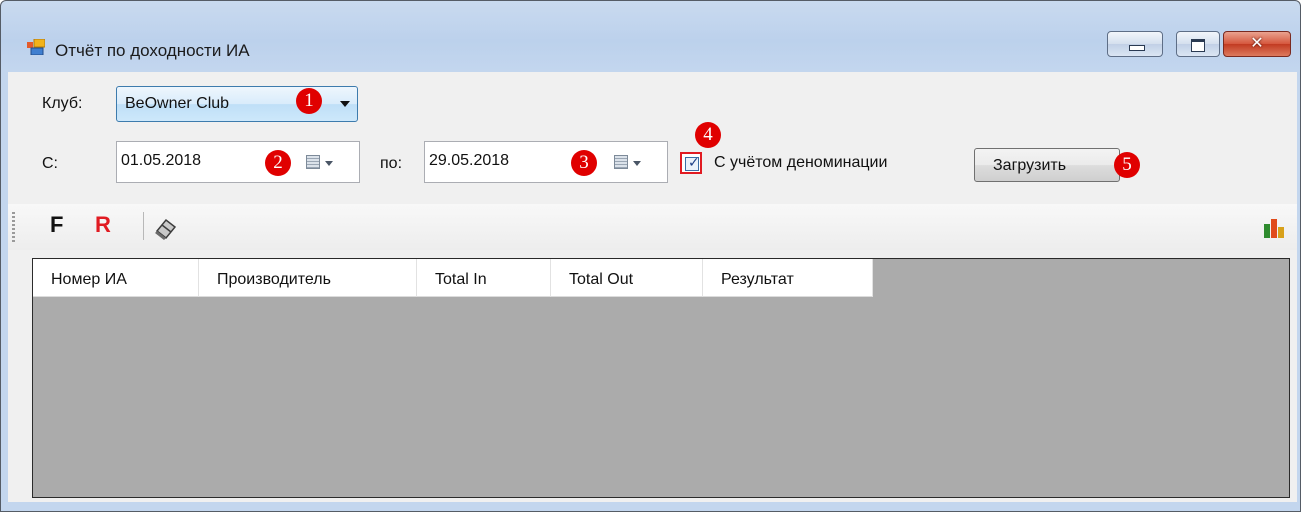 The image size is (1301, 512). Describe the element at coordinates (484, 278) in the screenshot. I see `column-header-total-in: Total In` at that location.